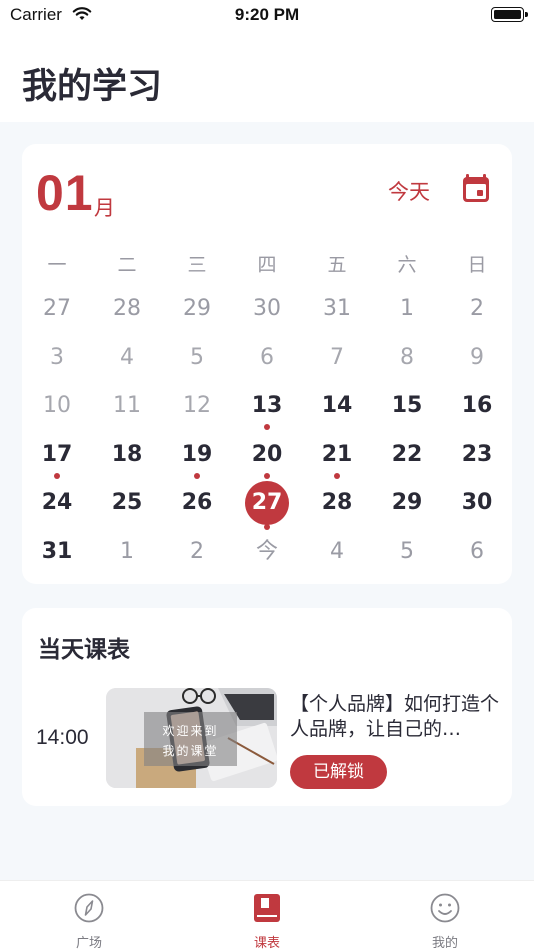 The height and width of the screenshot is (950, 534). I want to click on calendar-day-number: 1, so click(127, 551).